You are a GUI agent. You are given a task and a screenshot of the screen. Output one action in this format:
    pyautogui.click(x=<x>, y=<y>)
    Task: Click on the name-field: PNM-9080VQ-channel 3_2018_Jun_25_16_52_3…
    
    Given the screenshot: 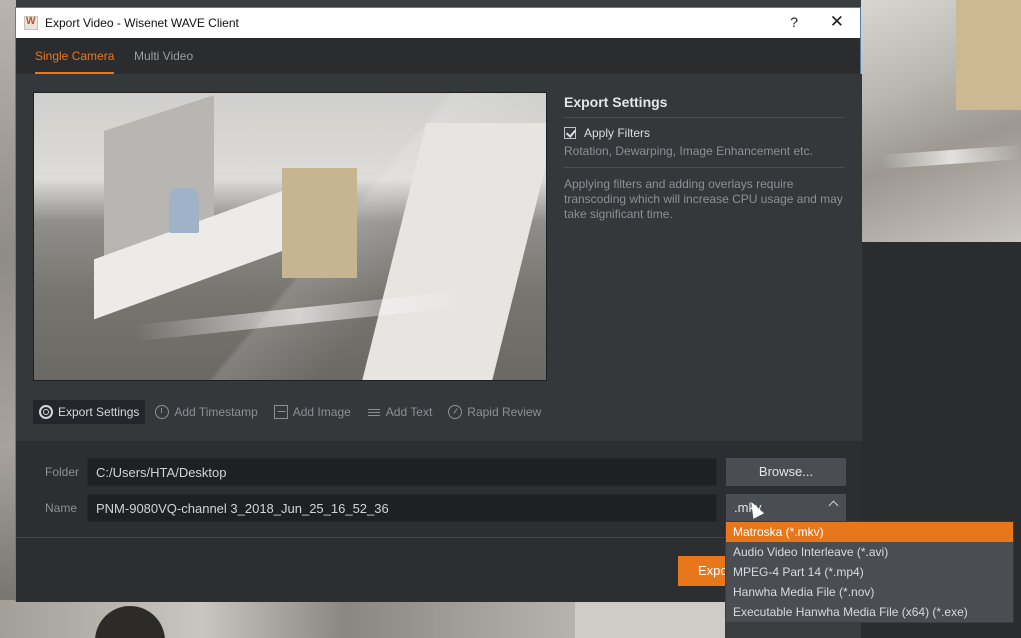 What is the action you would take?
    pyautogui.click(x=402, y=508)
    